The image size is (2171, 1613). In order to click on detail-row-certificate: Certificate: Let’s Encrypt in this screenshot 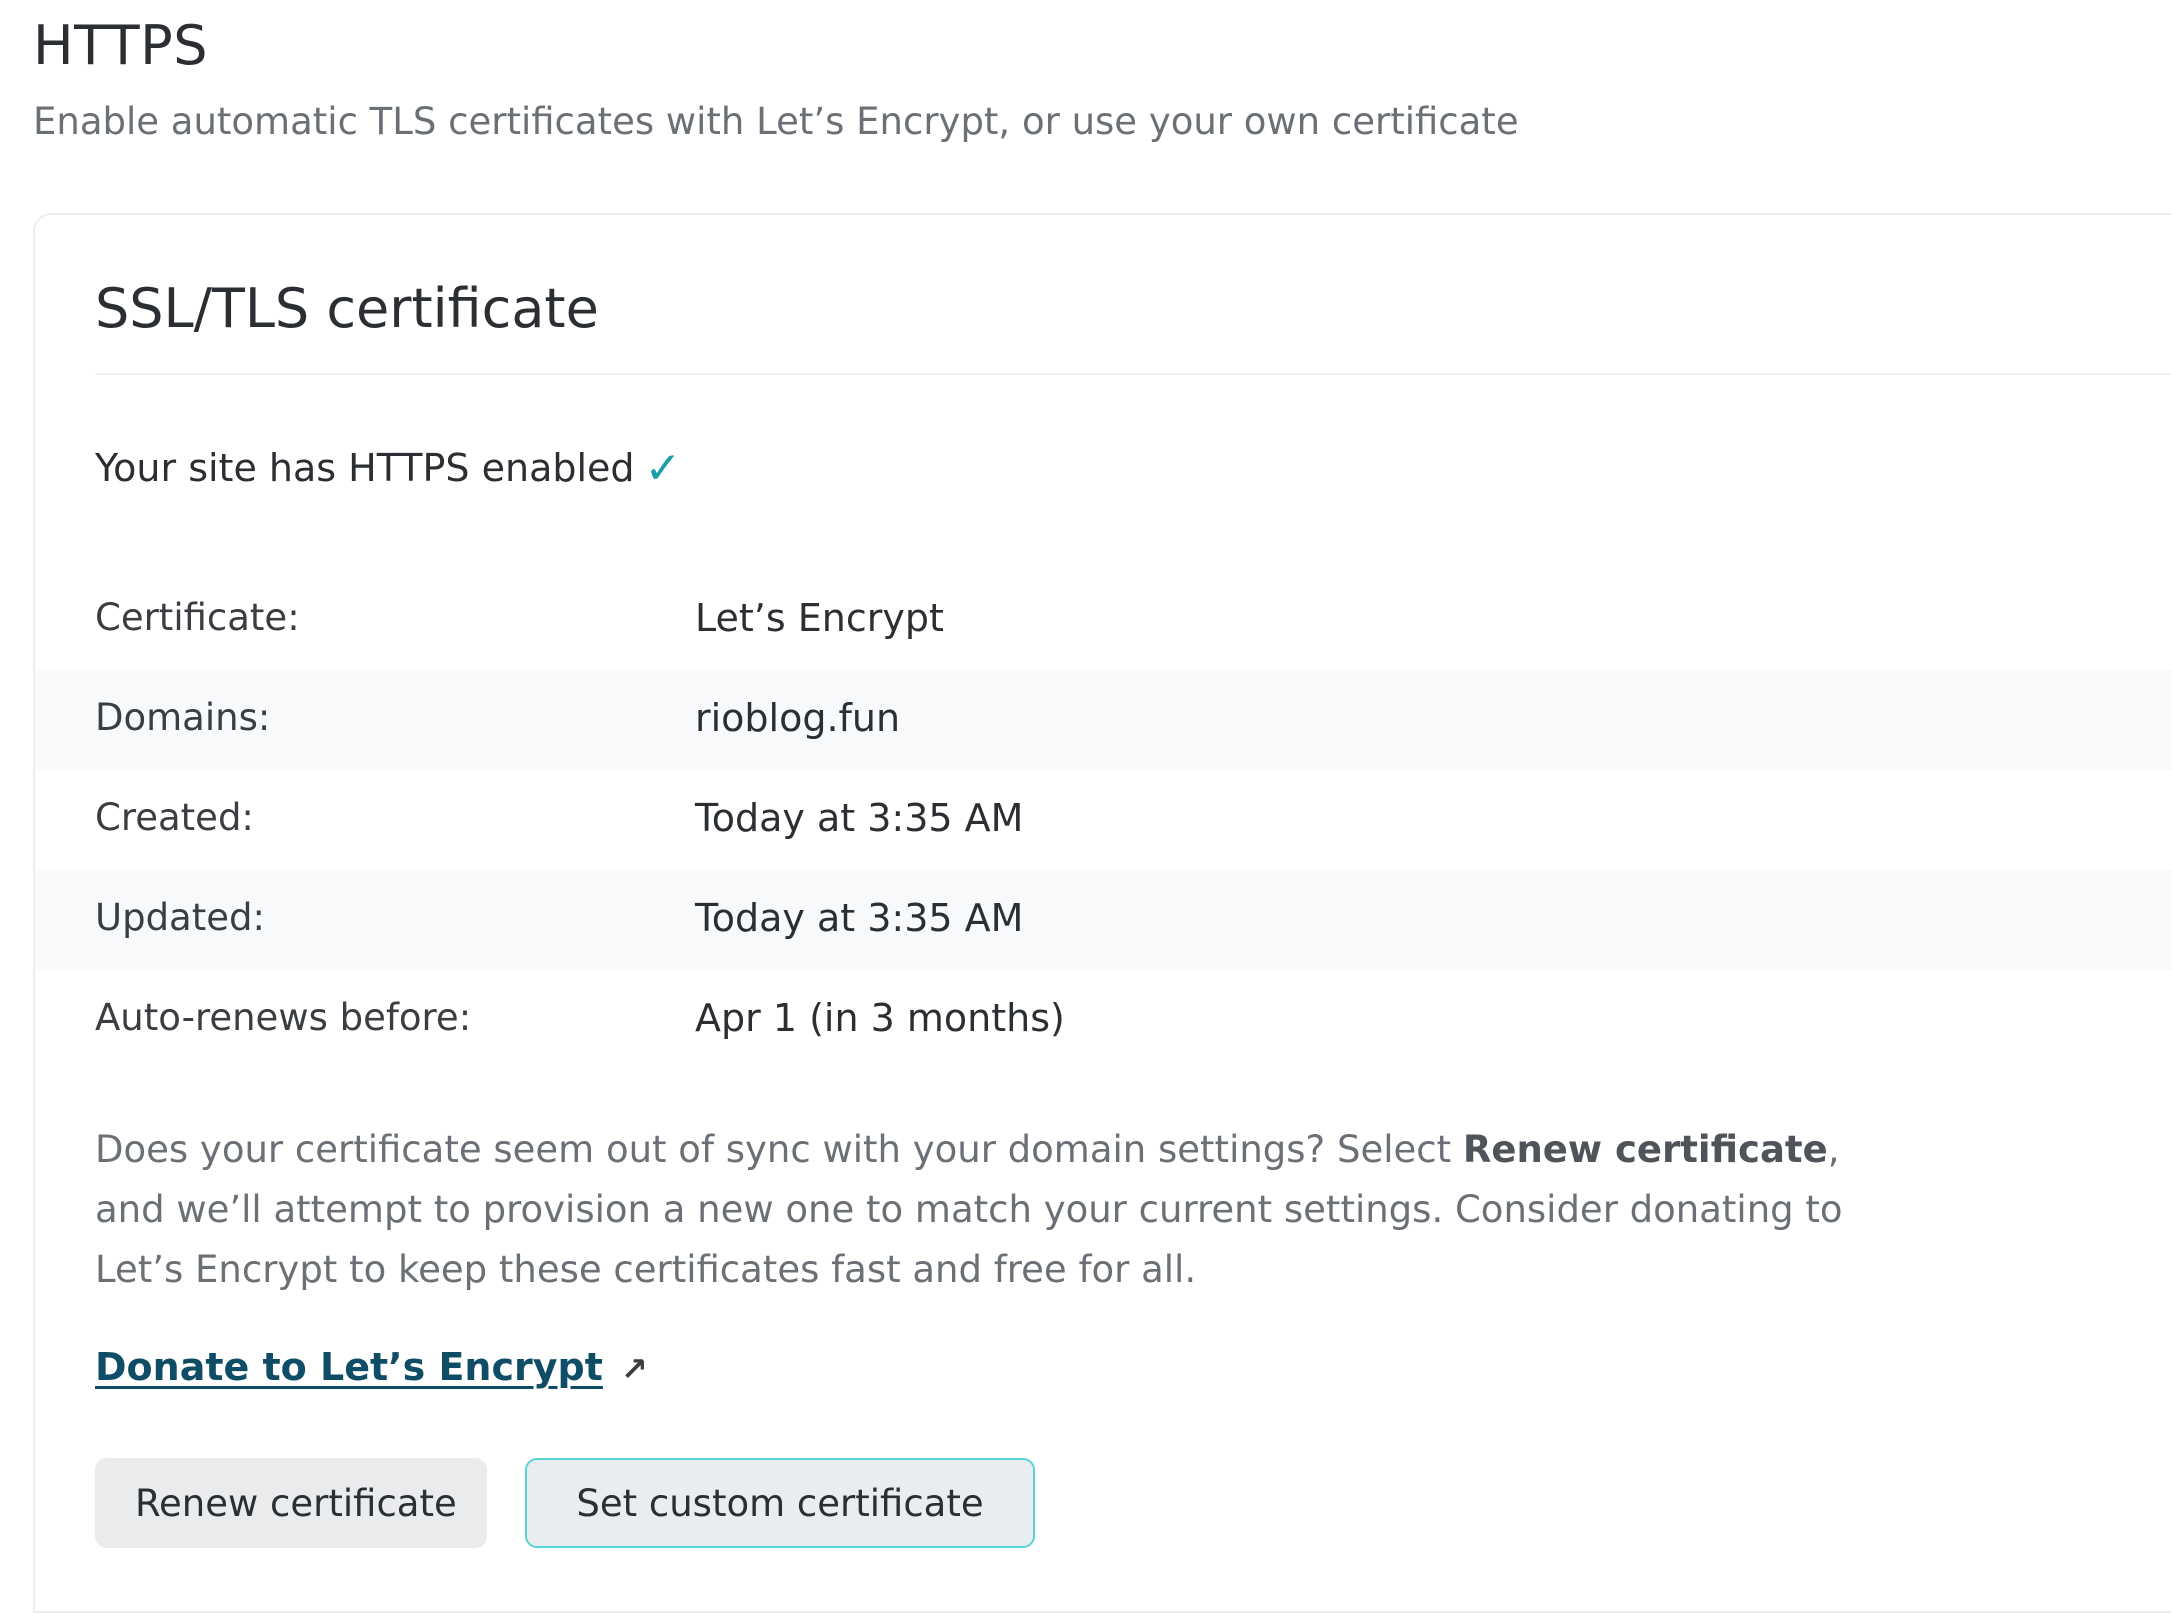, I will do `click(1103, 620)`.